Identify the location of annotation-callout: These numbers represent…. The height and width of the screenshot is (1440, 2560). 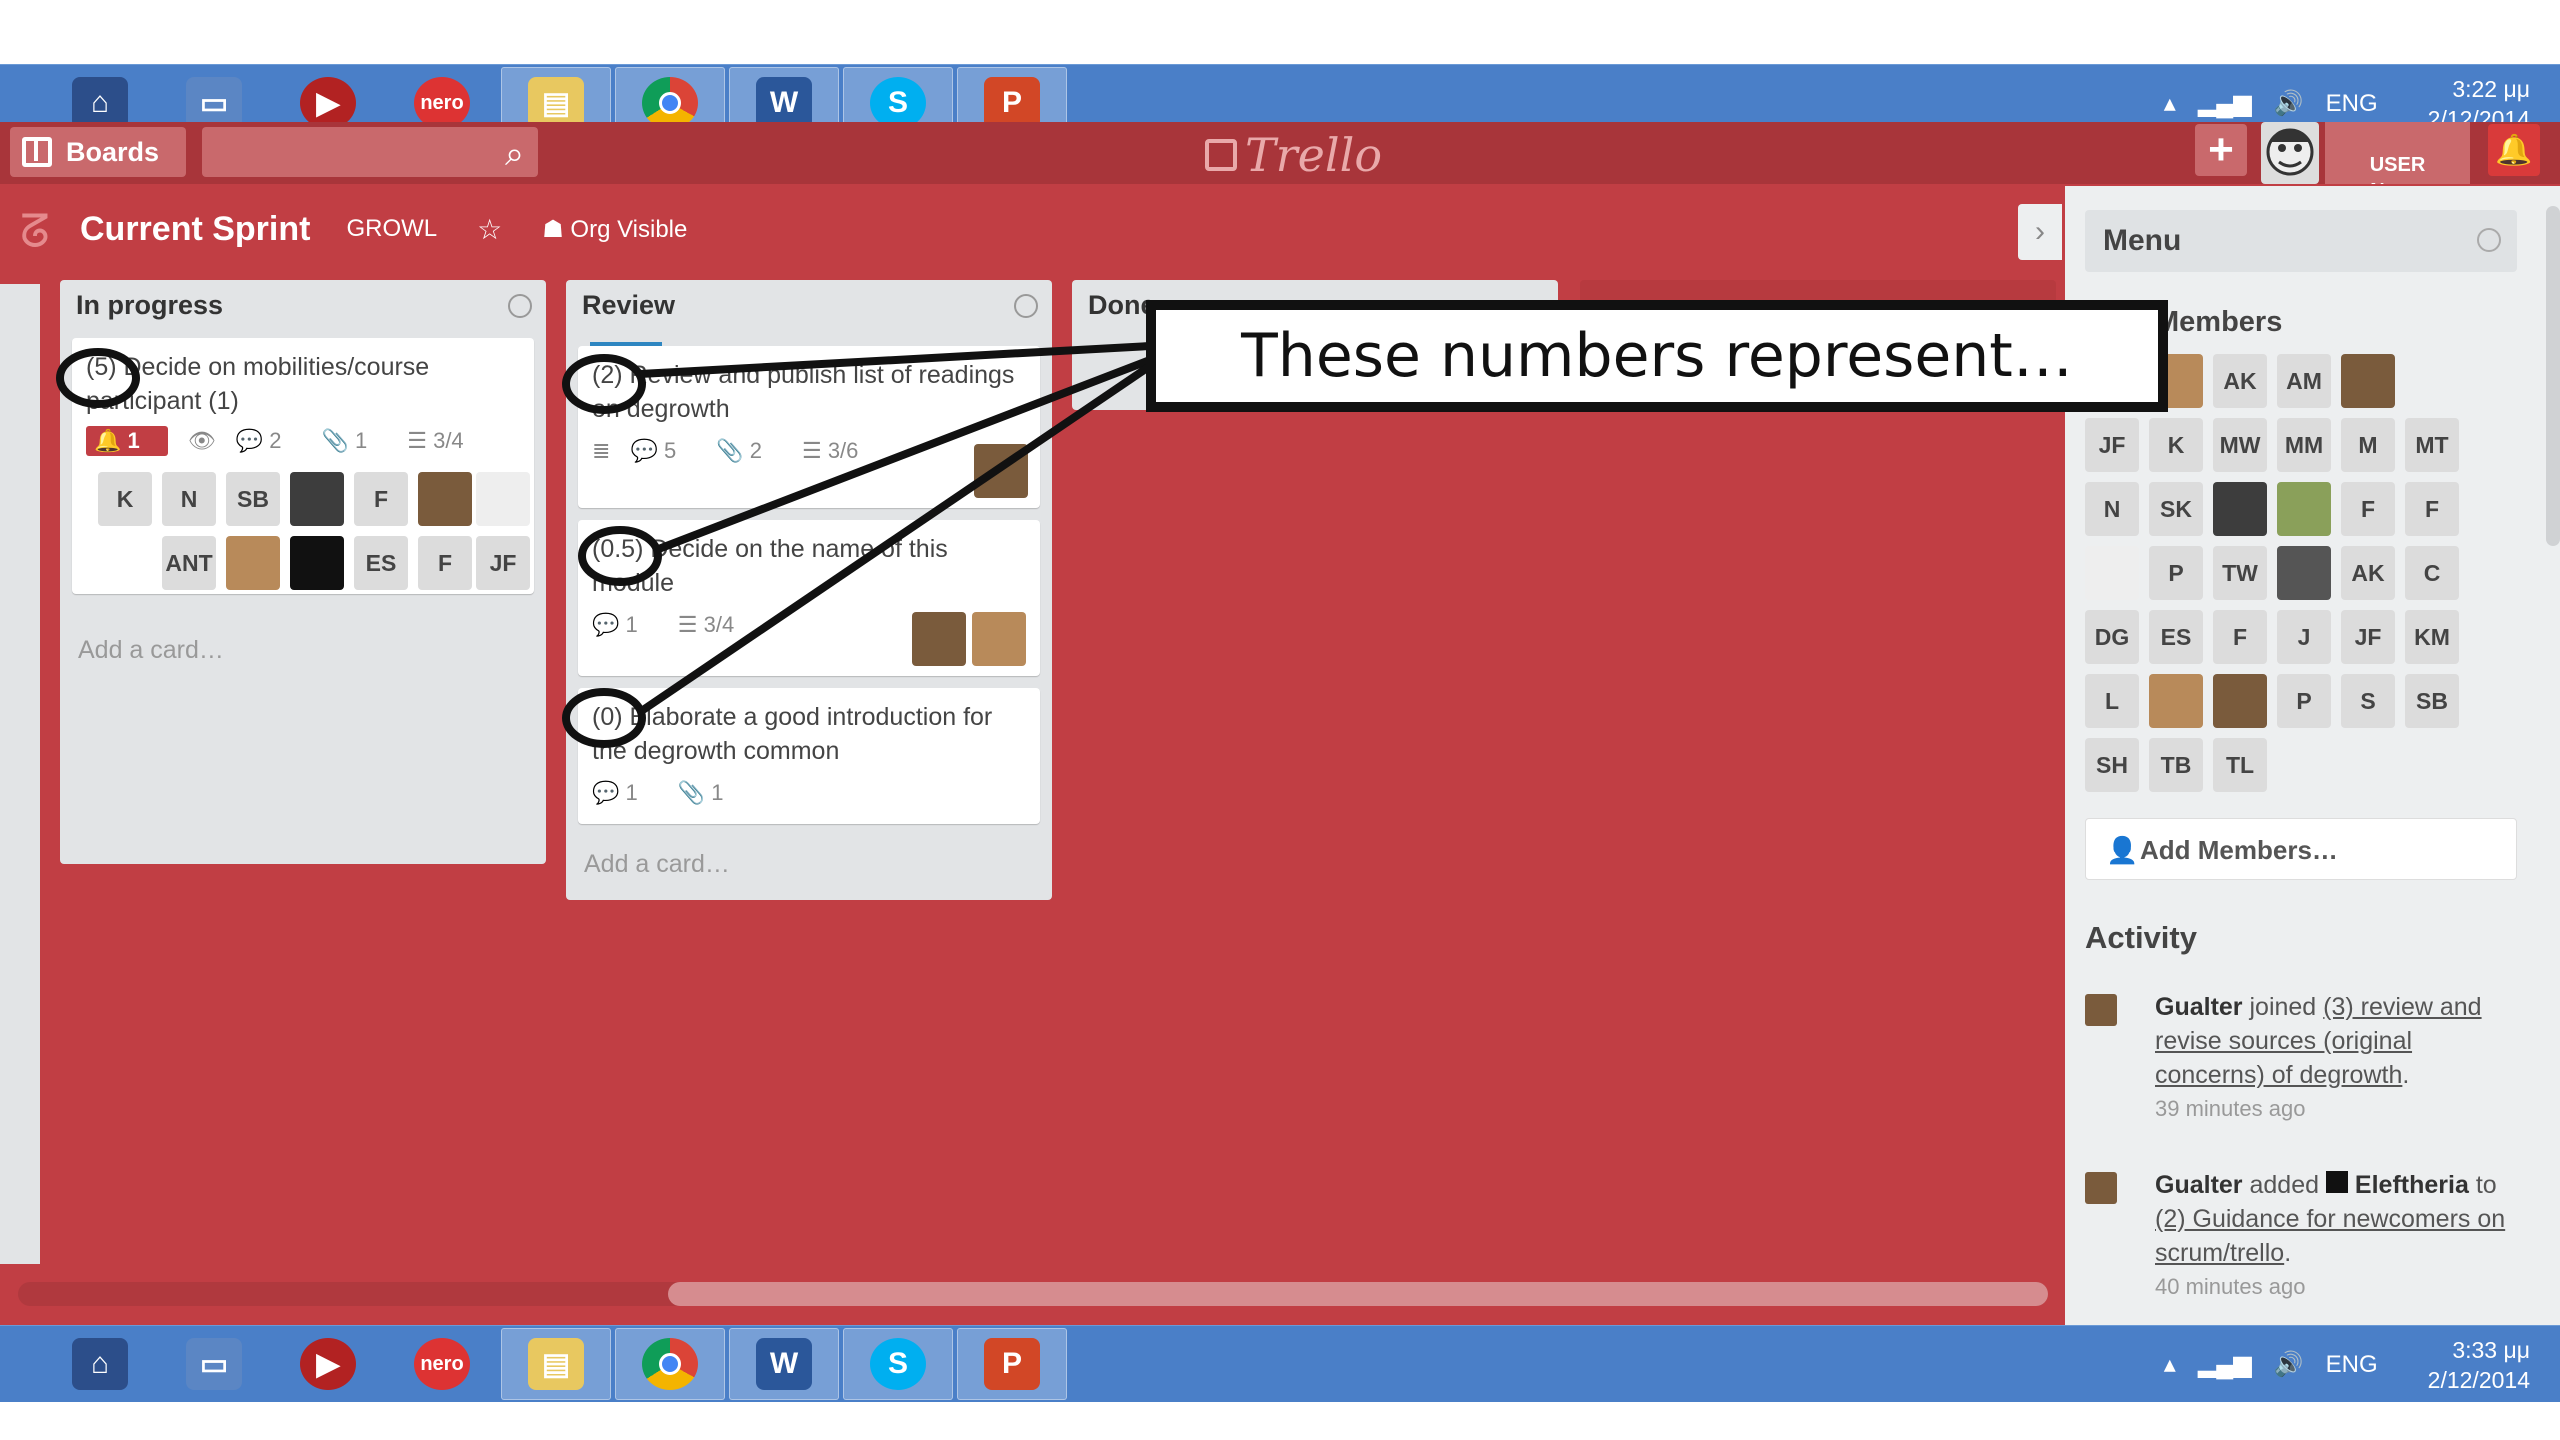
(1657, 356).